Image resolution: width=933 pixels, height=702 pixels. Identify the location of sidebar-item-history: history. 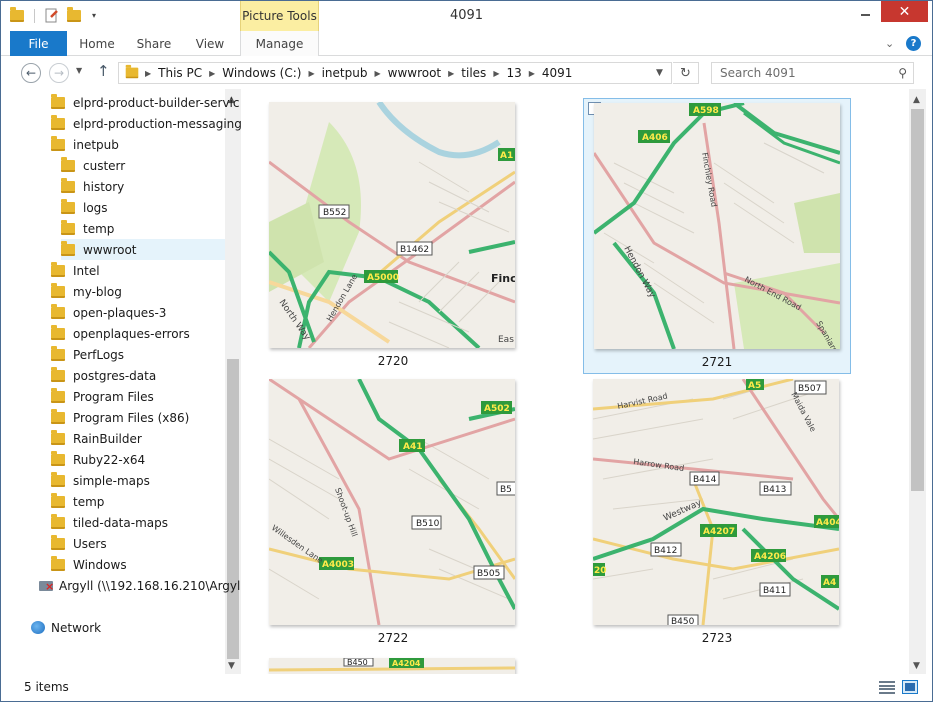
(92, 186).